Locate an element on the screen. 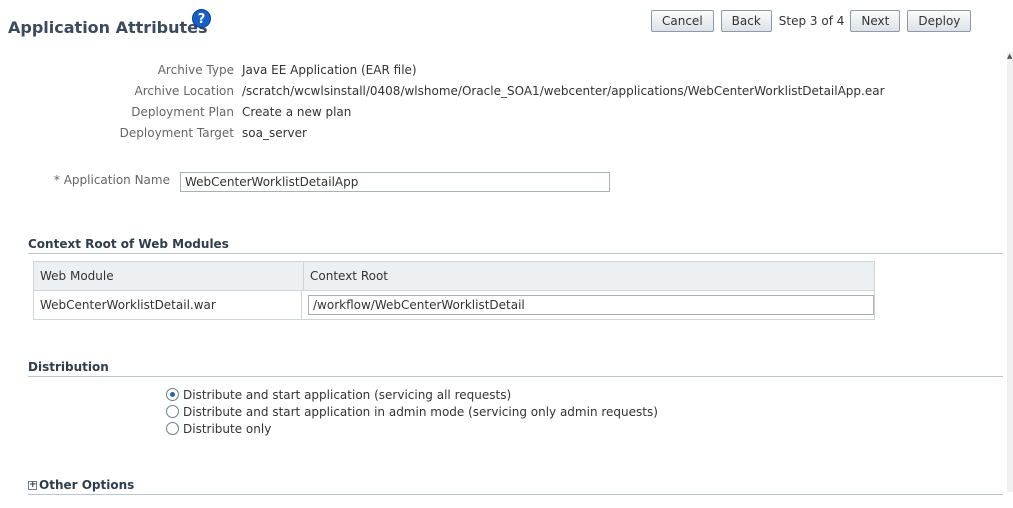 The image size is (1013, 508). context-root-heading: Context Root of Web Modules is located at coordinates (515, 245).